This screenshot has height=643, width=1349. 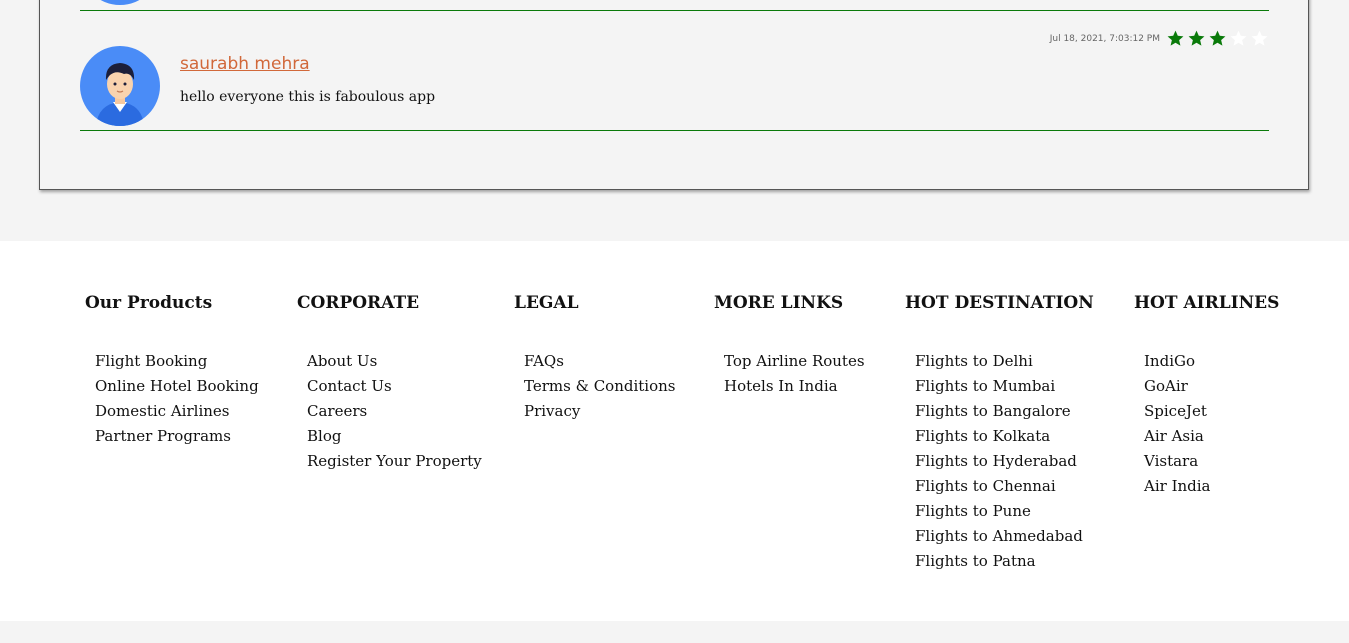 I want to click on footer-link: Vistara, so click(x=1177, y=461).